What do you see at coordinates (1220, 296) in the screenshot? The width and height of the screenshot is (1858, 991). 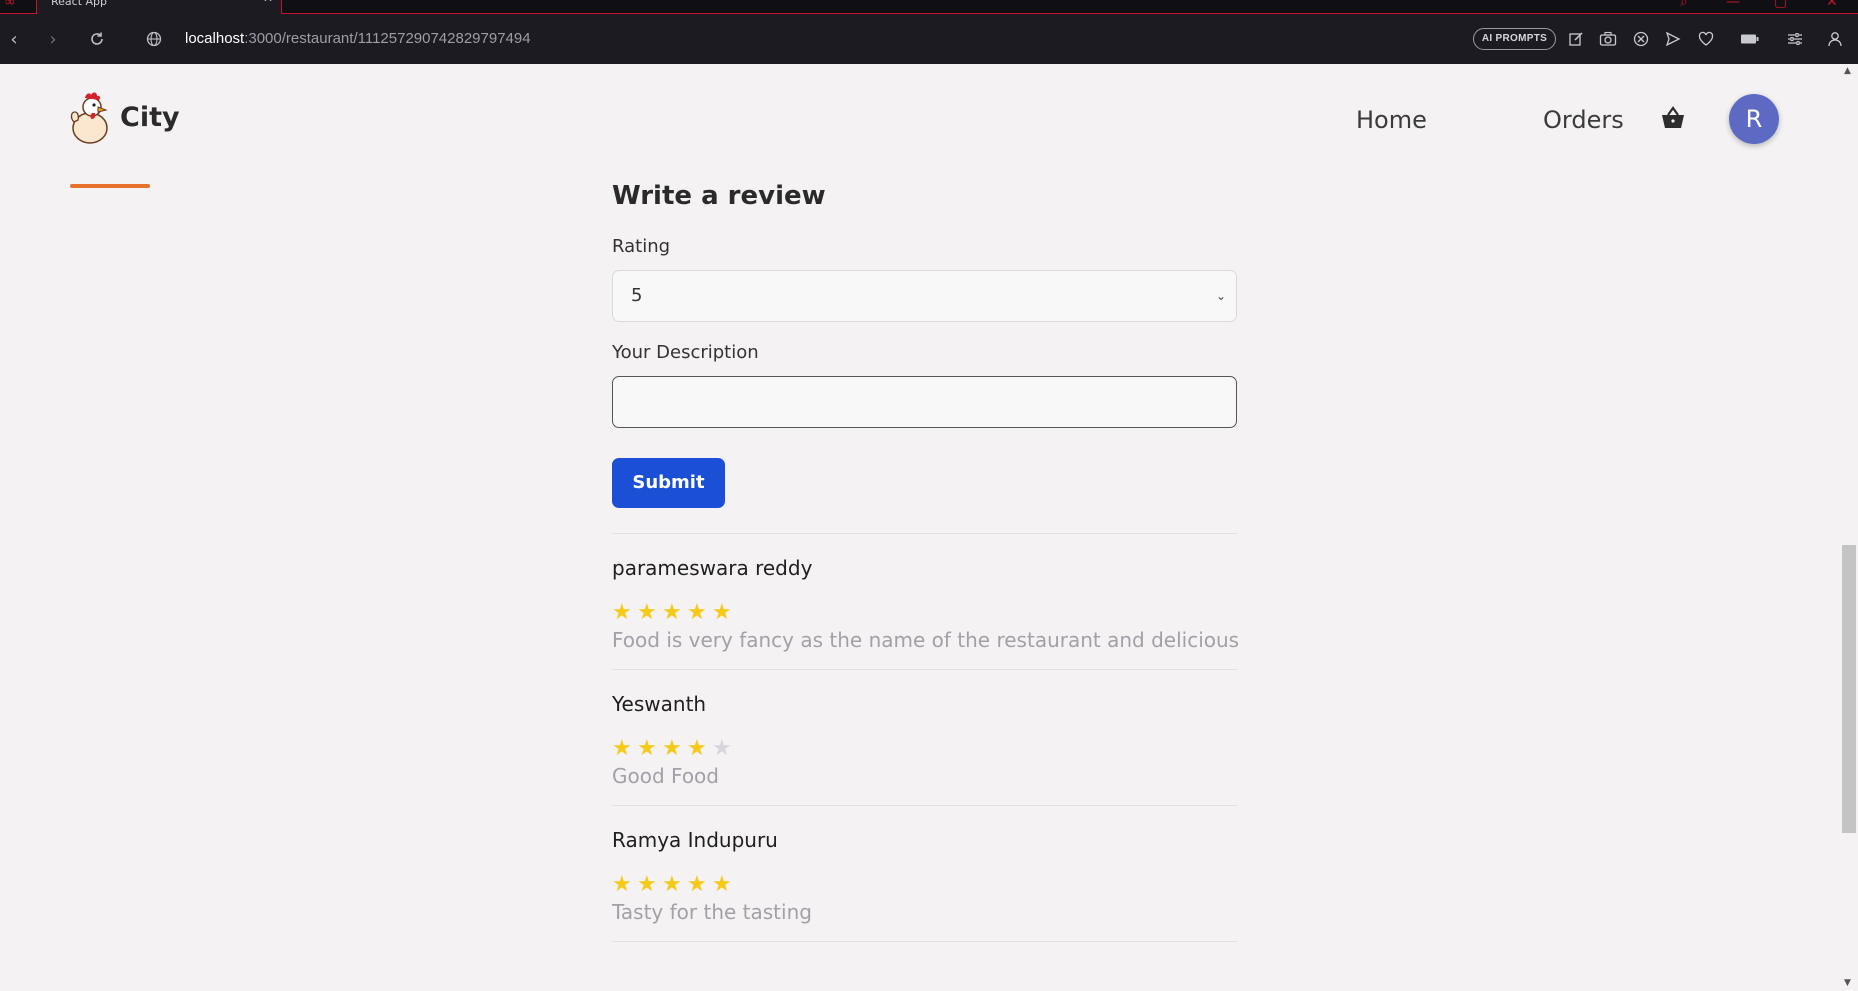 I see `chevron-down-icon: ⌄` at bounding box center [1220, 296].